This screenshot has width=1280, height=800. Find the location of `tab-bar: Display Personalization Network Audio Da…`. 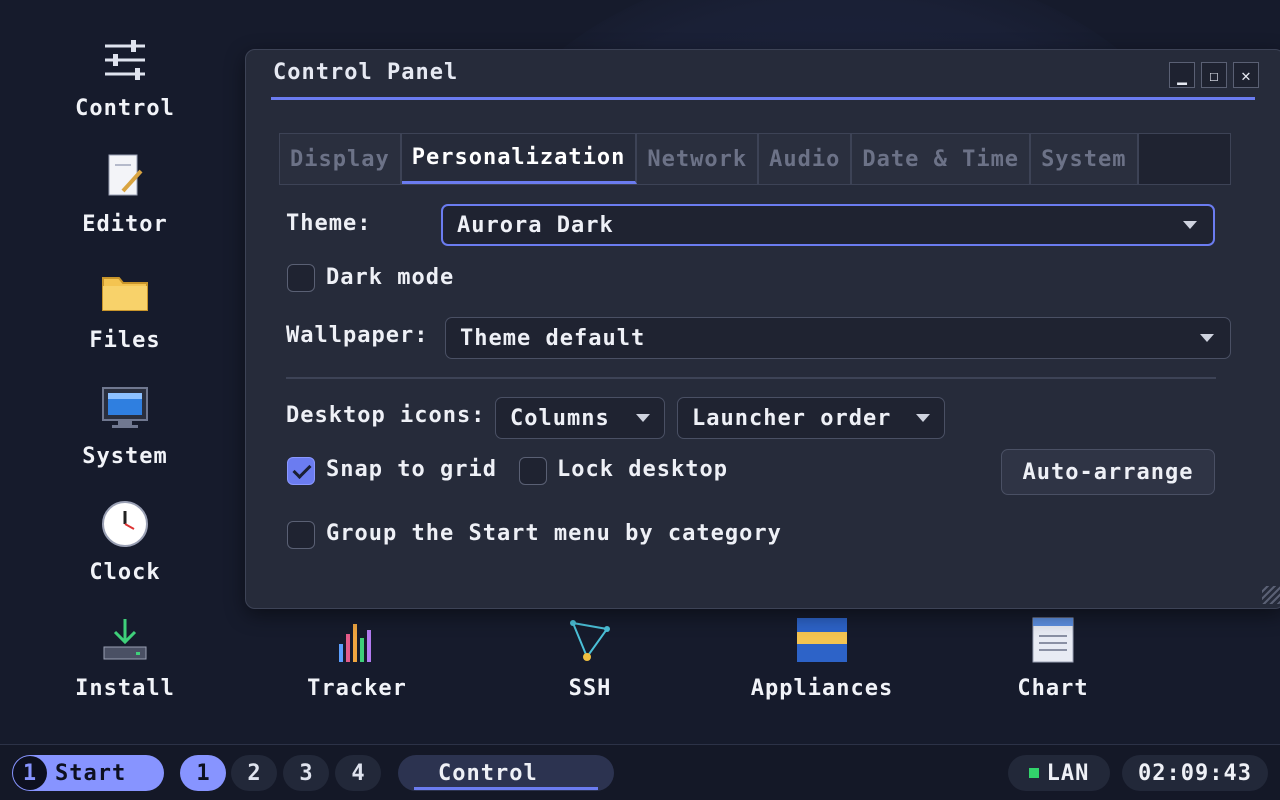

tab-bar: Display Personalization Network Audio Da… is located at coordinates (755, 159).